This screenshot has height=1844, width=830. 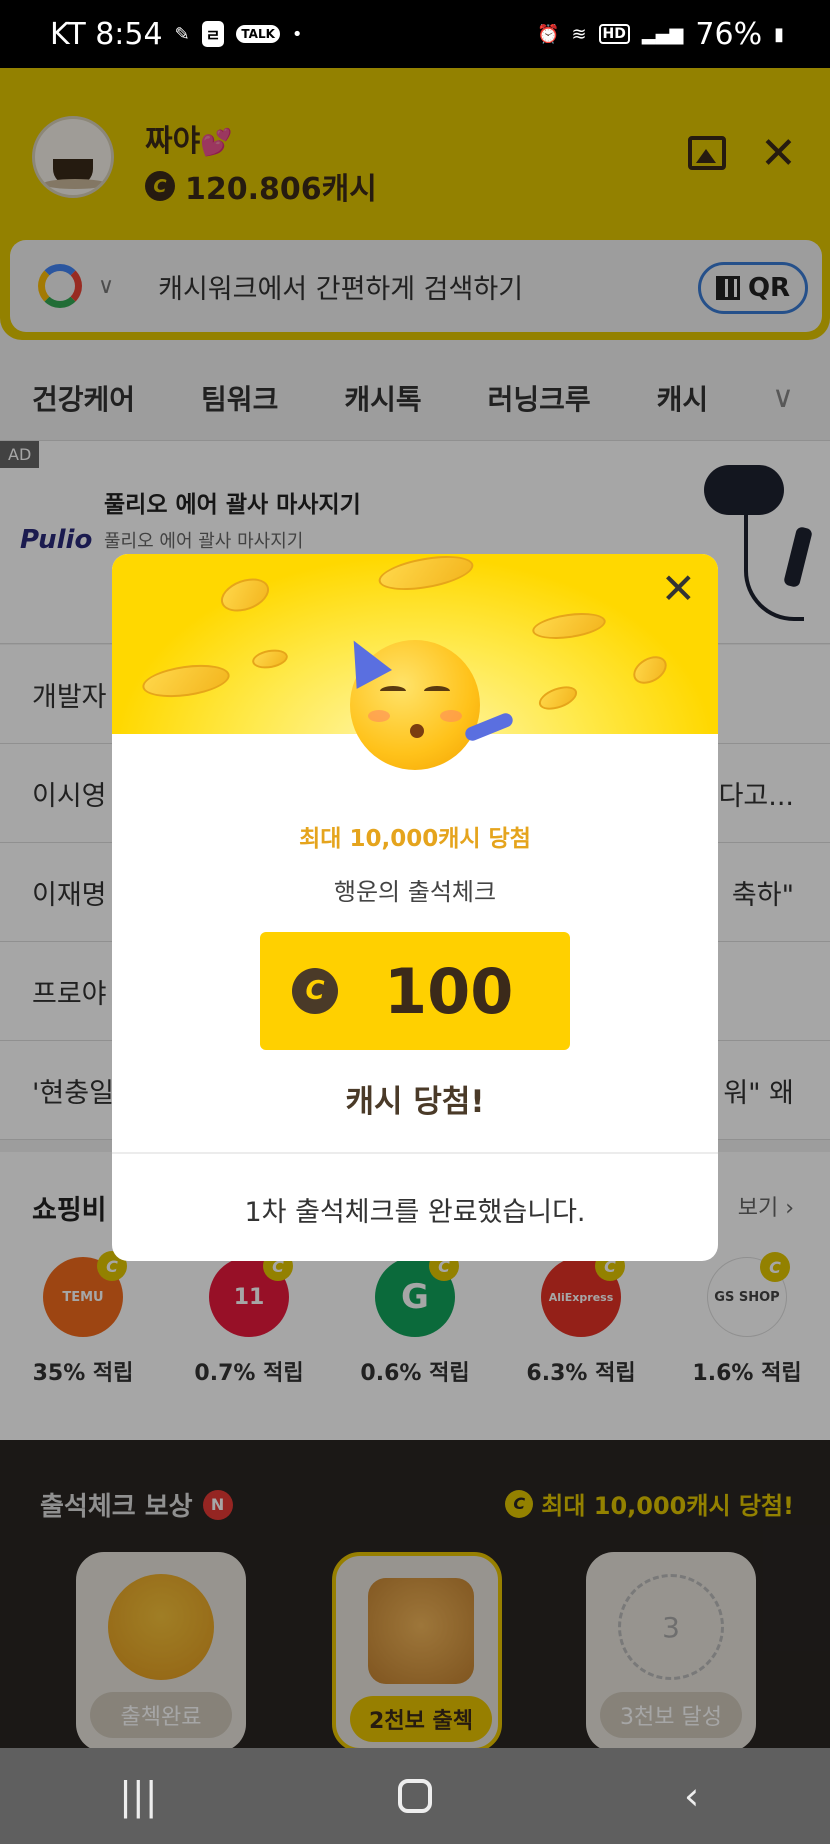 I want to click on modal-footer-message: 1차 출석체크를 완료했습니다., so click(x=415, y=1212).